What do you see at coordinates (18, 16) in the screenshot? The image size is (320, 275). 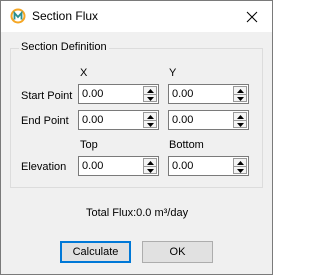 I see `app-logo-icon` at bounding box center [18, 16].